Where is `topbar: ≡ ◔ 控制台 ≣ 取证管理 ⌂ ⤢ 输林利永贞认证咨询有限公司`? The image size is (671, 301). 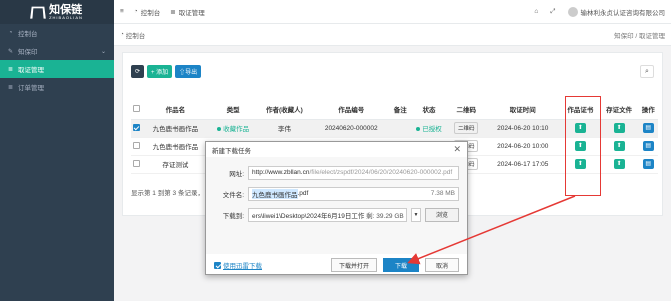
topbar: ≡ ◔ 控制台 ≣ 取证管理 ⌂ ⤢ 输林利永贞认证咨询有限公司 is located at coordinates (392, 12).